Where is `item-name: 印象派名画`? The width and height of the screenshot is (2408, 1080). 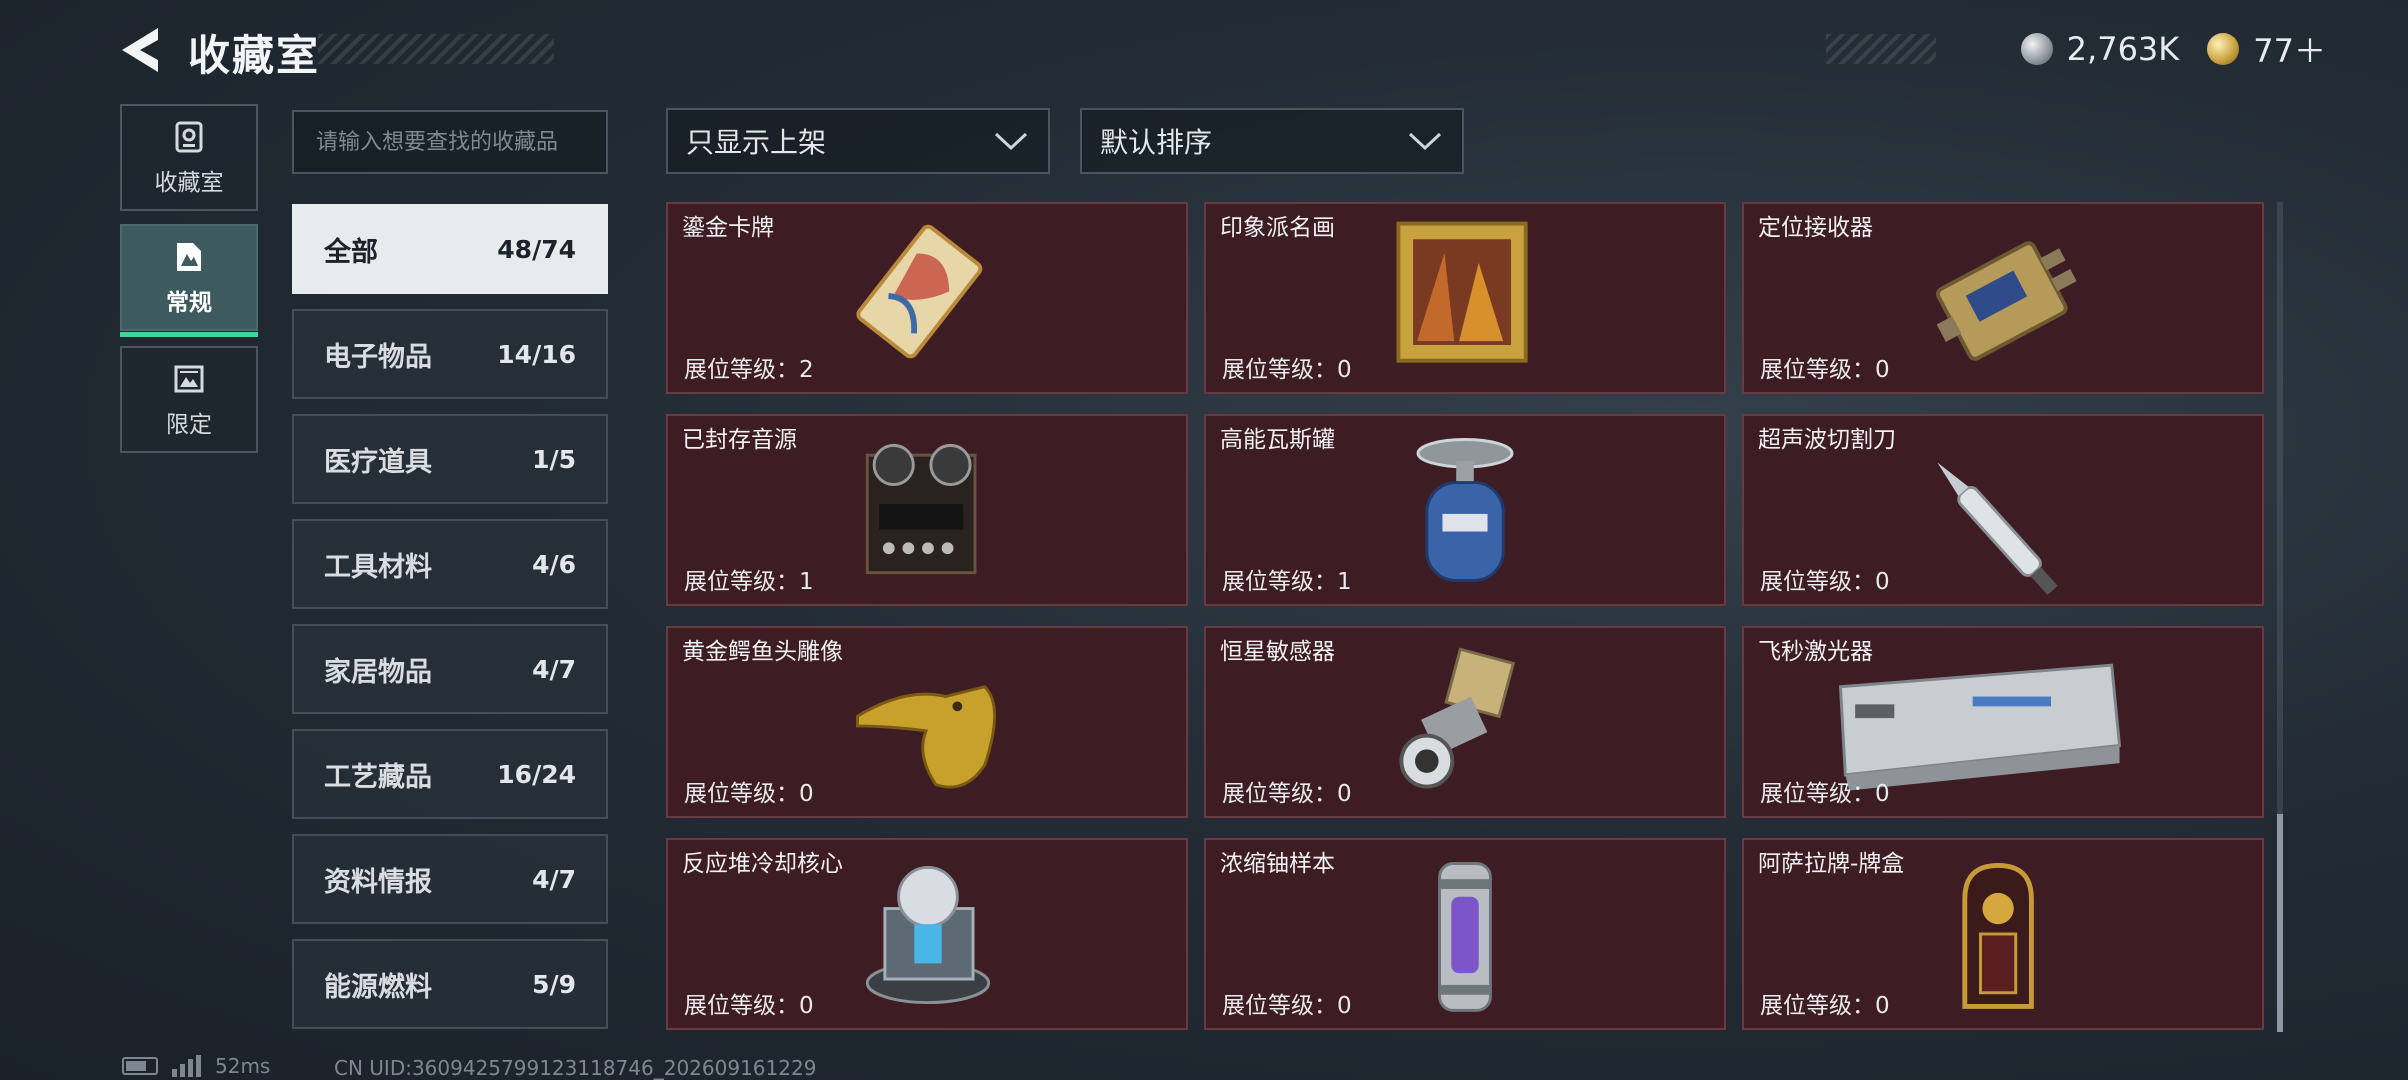 item-name: 印象派名画 is located at coordinates (1277, 228).